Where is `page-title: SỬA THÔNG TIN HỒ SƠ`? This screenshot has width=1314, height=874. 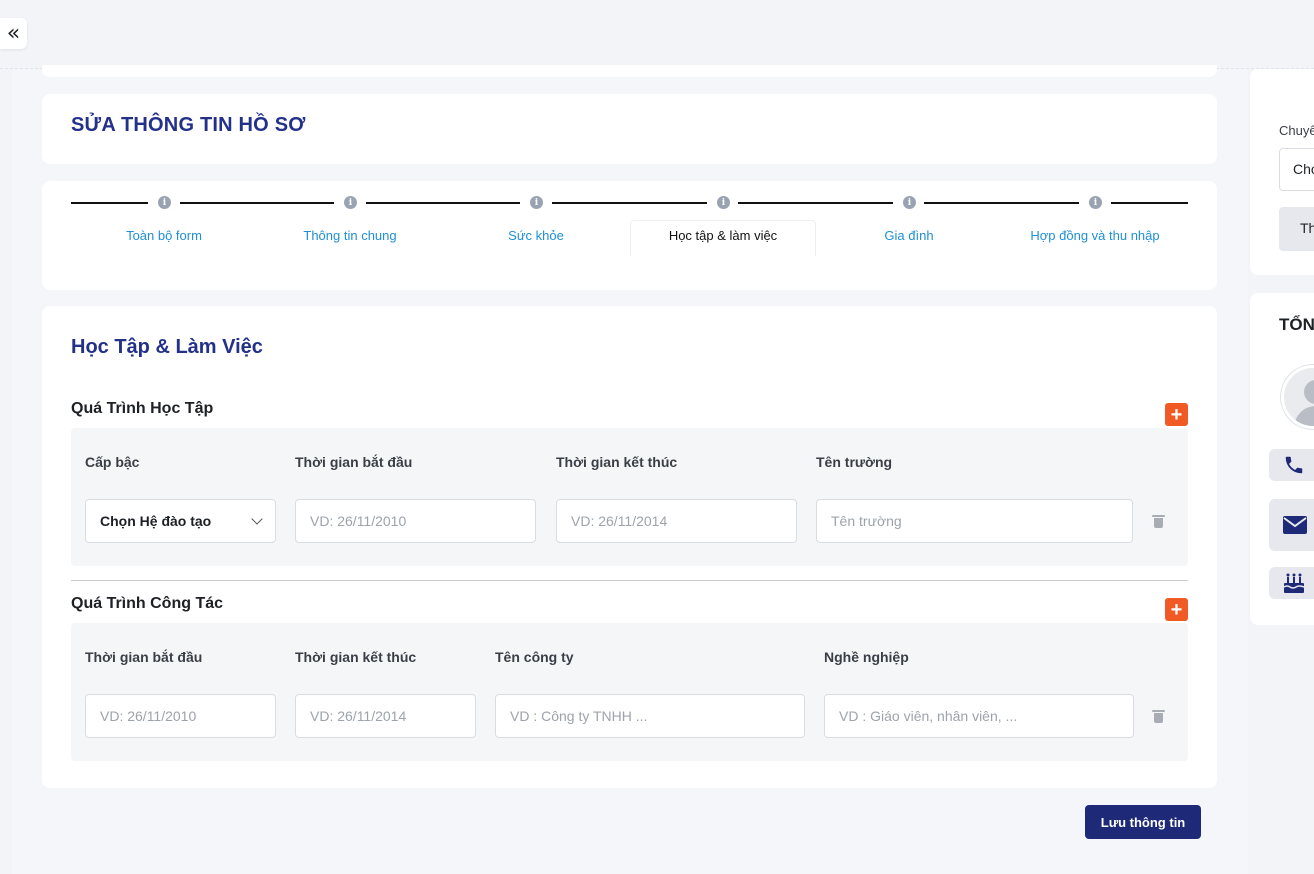 page-title: SỬA THÔNG TIN HỒ SƠ is located at coordinates (188, 125).